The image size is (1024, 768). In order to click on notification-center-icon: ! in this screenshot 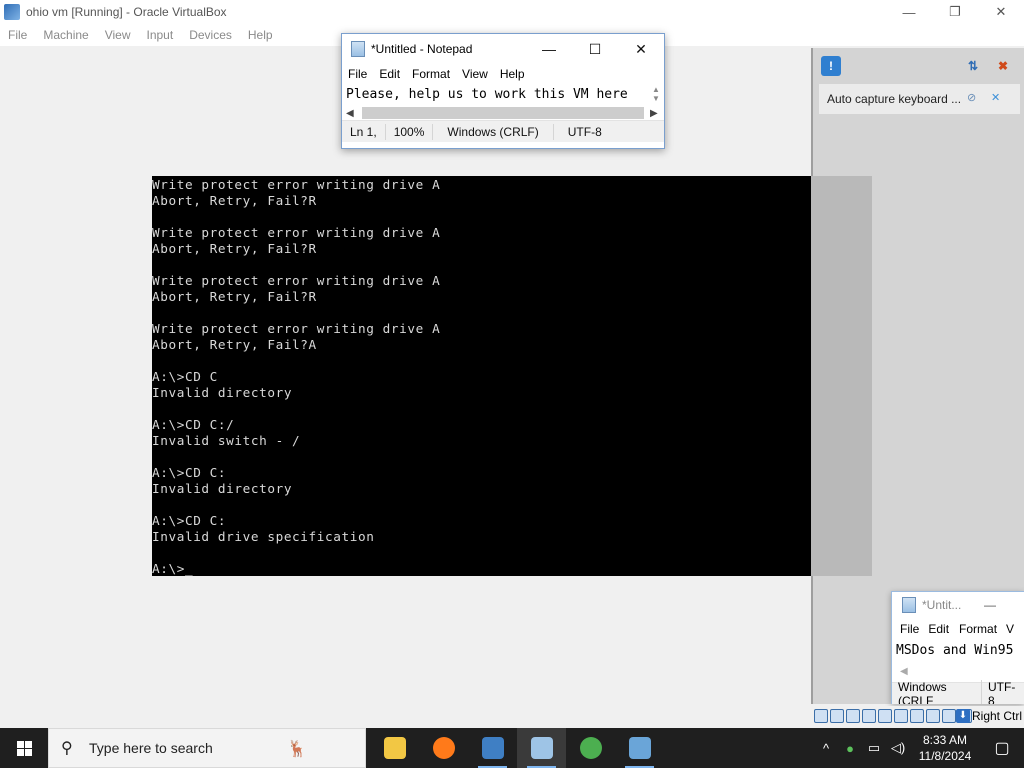, I will do `click(831, 66)`.